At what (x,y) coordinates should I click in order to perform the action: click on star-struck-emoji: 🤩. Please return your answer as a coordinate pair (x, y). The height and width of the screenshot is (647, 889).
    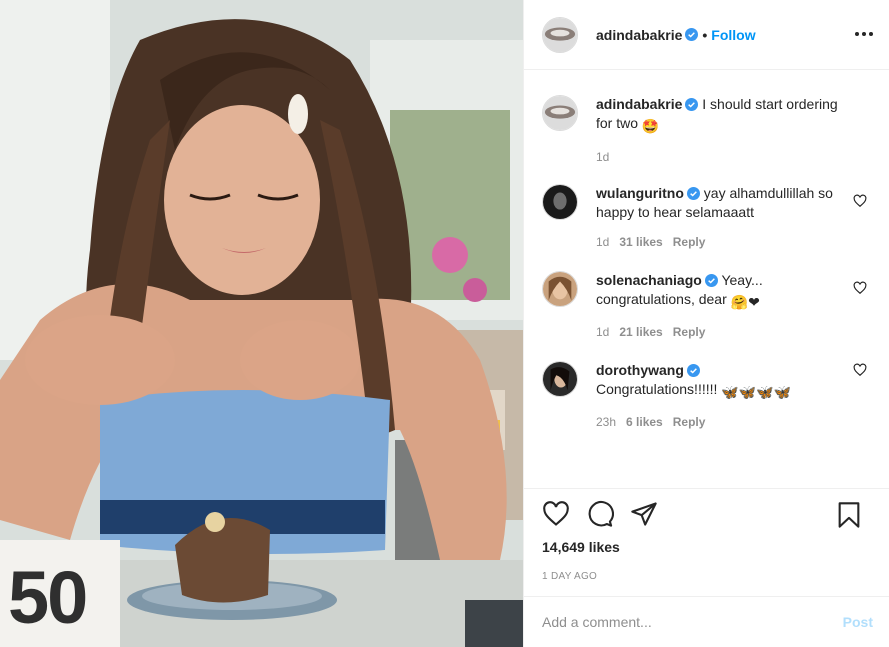
    Looking at the image, I should click on (650, 126).